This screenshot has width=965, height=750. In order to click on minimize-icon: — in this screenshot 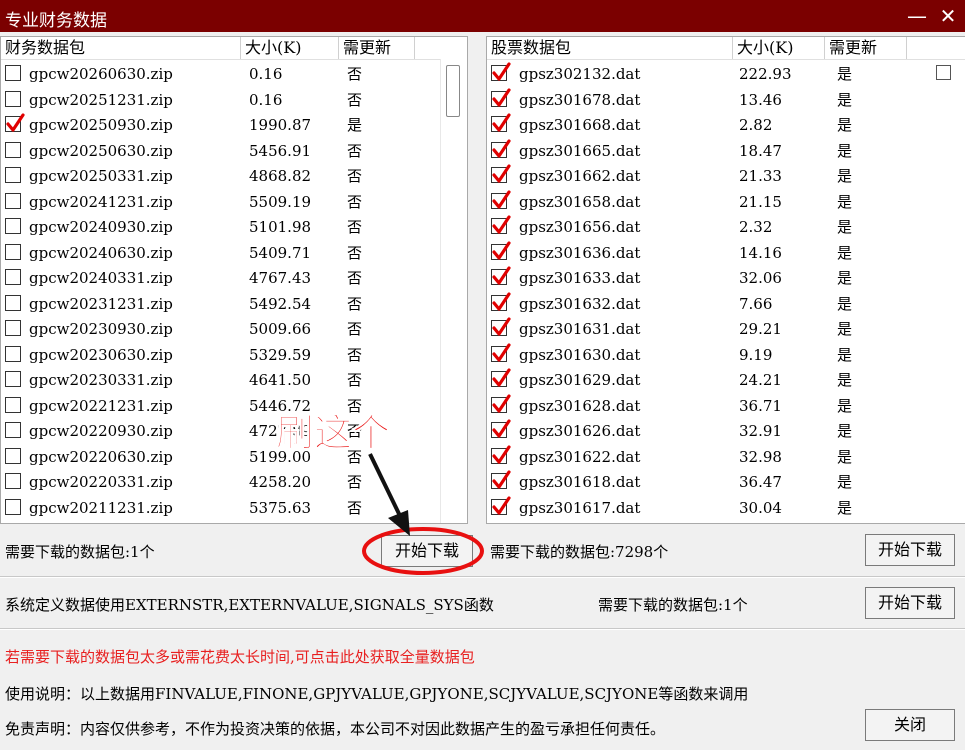, I will do `click(917, 16)`.